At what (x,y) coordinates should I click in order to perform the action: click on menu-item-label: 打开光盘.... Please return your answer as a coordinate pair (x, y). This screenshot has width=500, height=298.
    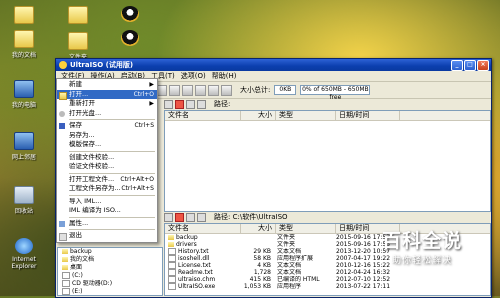
    Looking at the image, I should click on (85, 112).